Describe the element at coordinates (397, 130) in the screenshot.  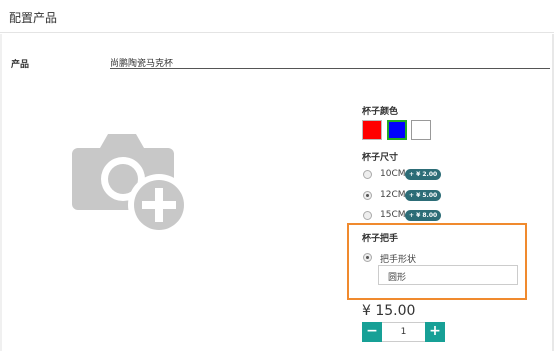
I see `color-swatch-blue` at that location.